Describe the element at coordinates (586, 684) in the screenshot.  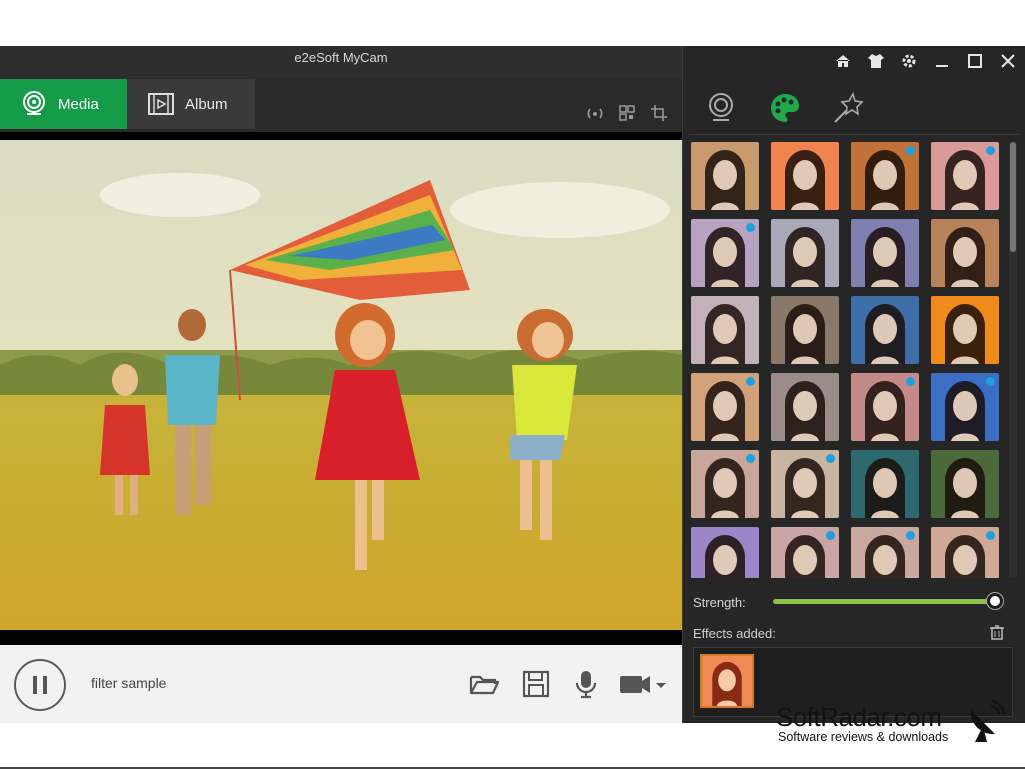
I see `microphone-icon` at that location.